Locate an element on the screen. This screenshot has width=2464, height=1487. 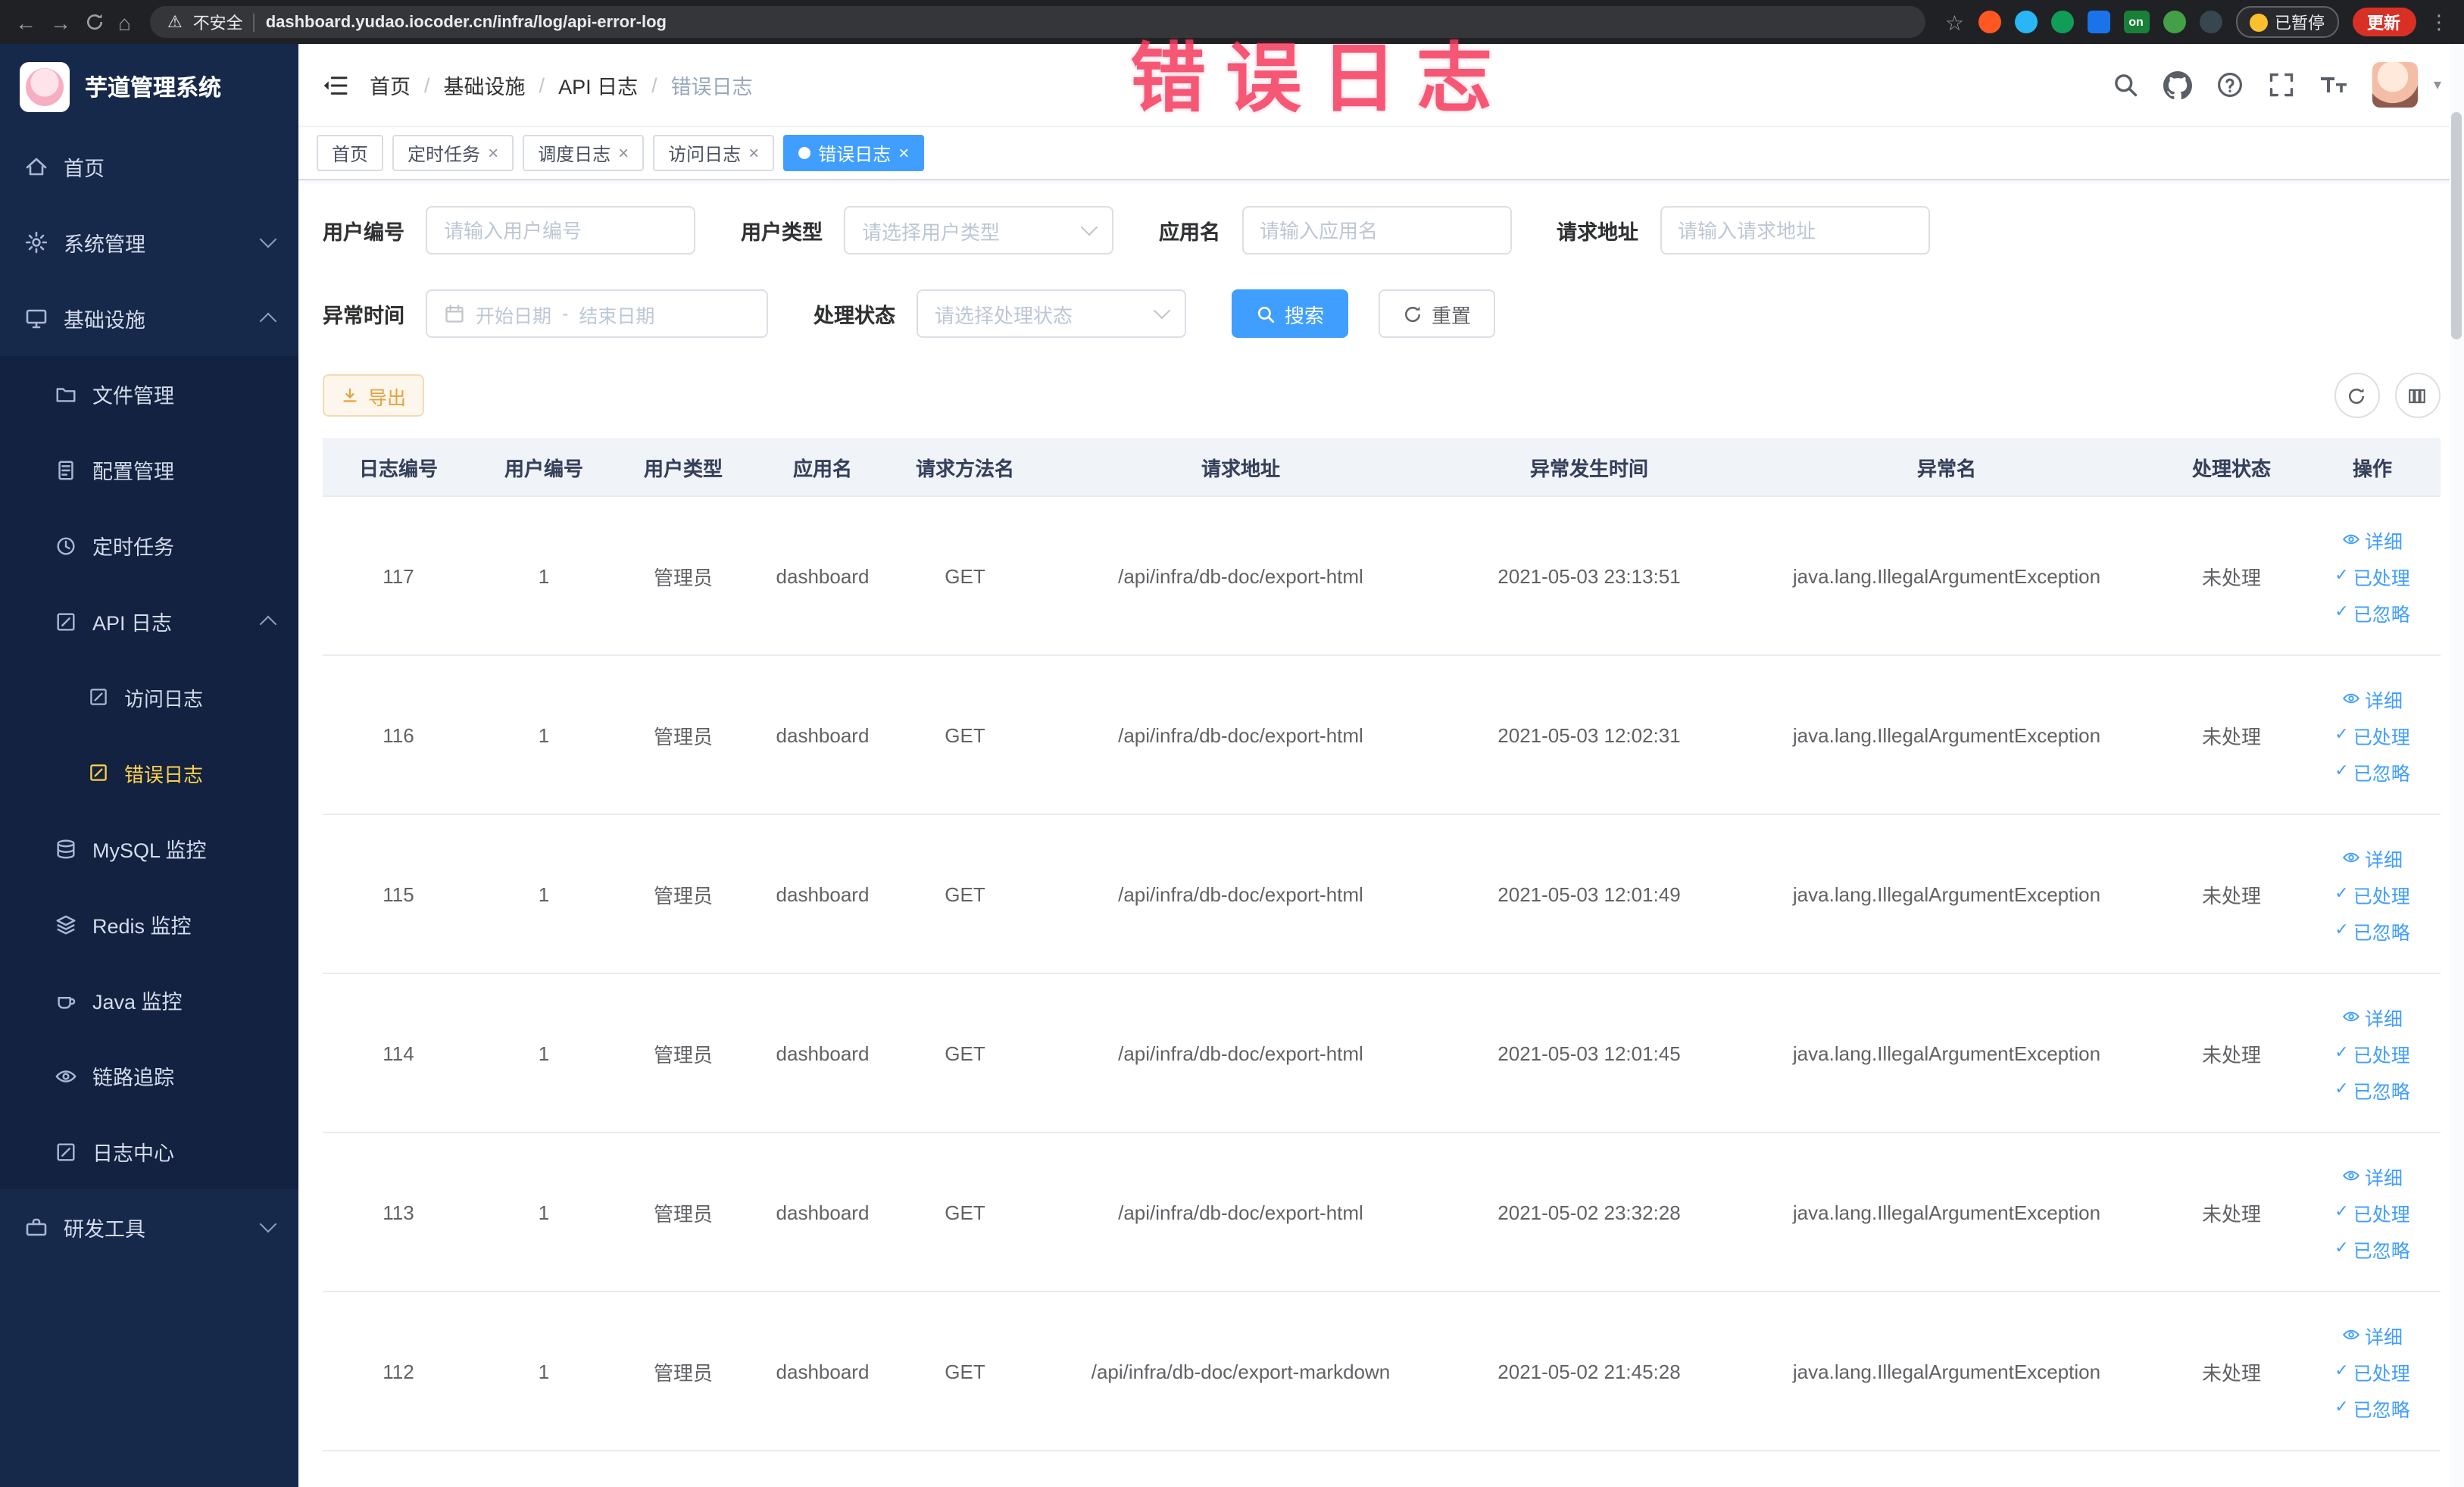
sidebar-item-scheduled-jobs: 定时任务 is located at coordinates (149, 545).